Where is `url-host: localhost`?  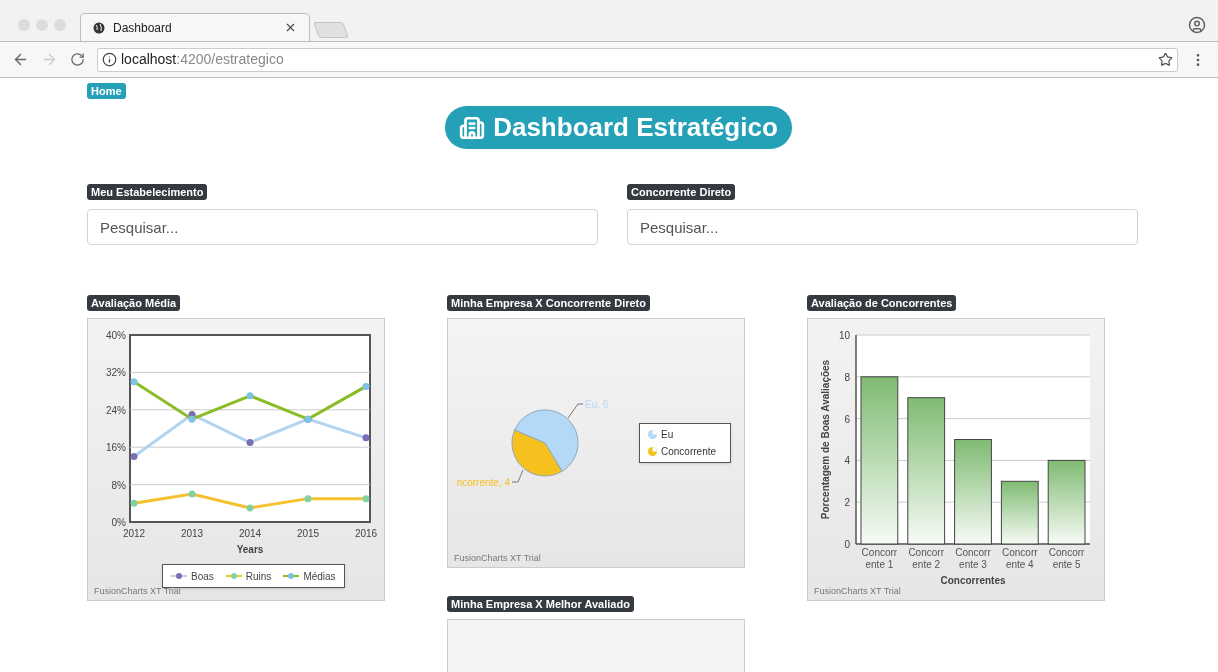 url-host: localhost is located at coordinates (149, 59).